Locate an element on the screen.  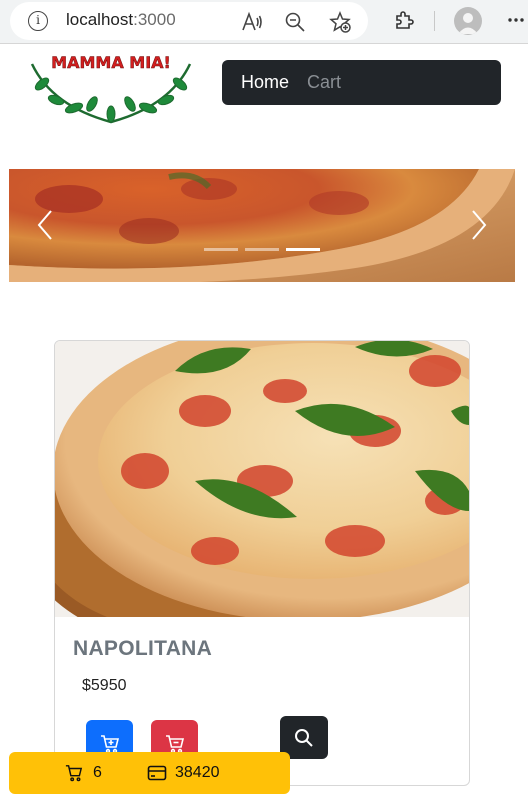
laurel-wreath is located at coordinates (111, 93).